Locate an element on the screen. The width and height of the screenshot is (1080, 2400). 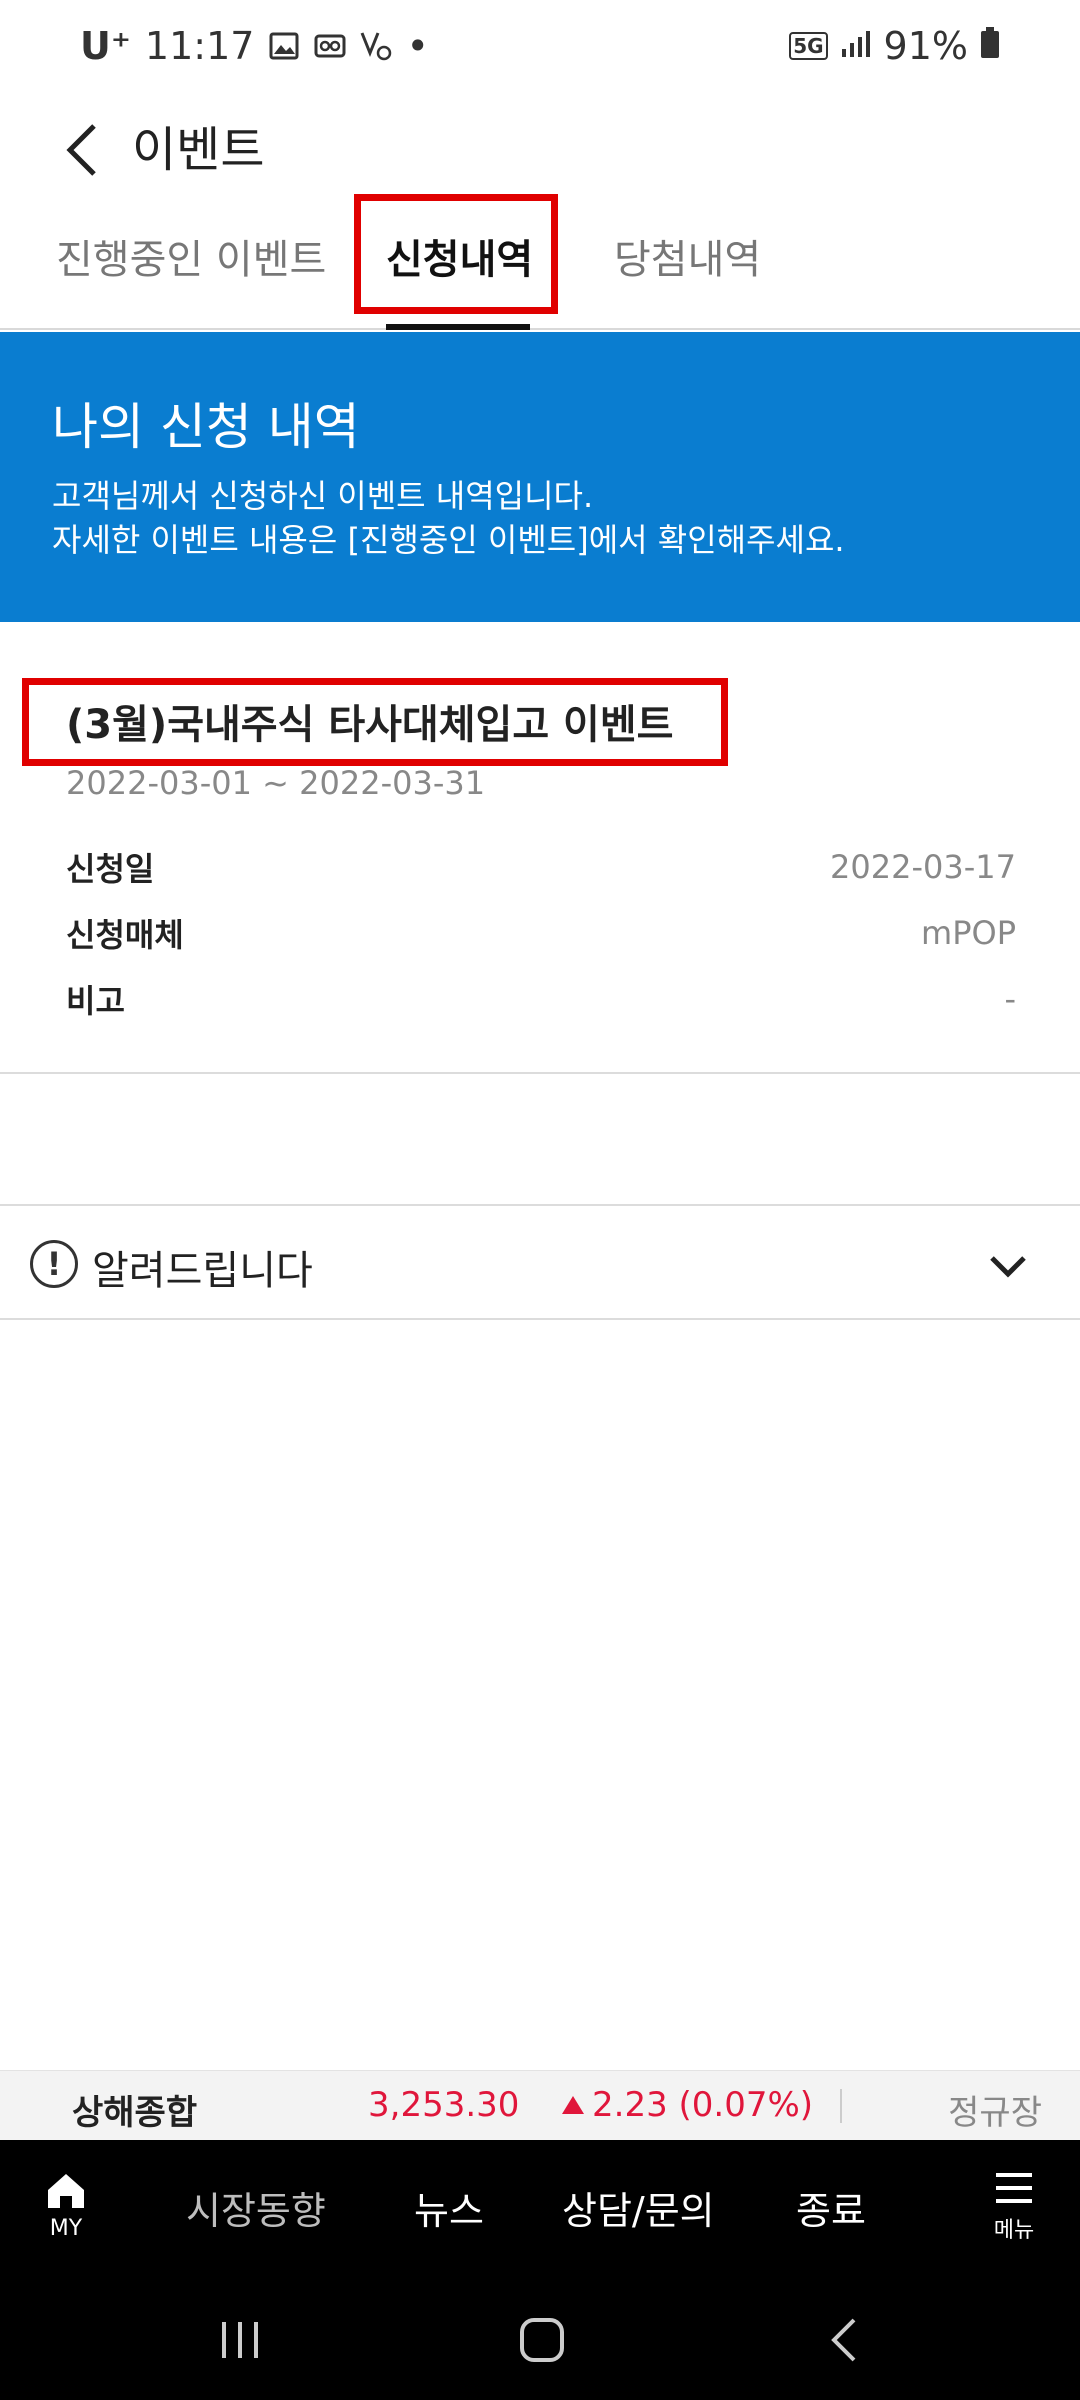
bottom-nav: MY 시장동향 뉴스 상담/문의 종료 메뉴 is located at coordinates (540, 2207).